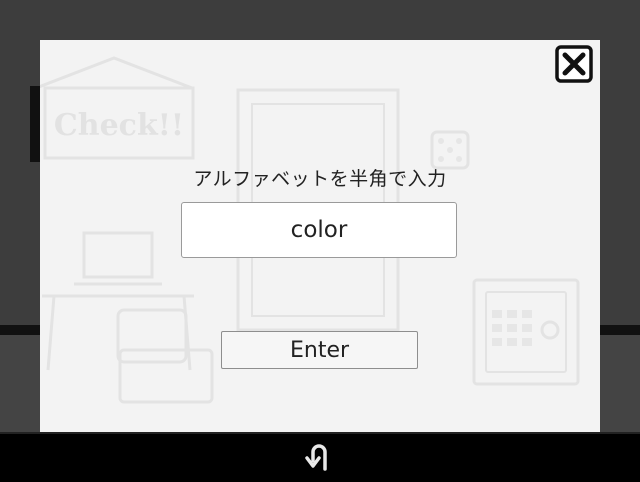 The image size is (640, 482). Describe the element at coordinates (526, 332) in the screenshot. I see `safe` at that location.